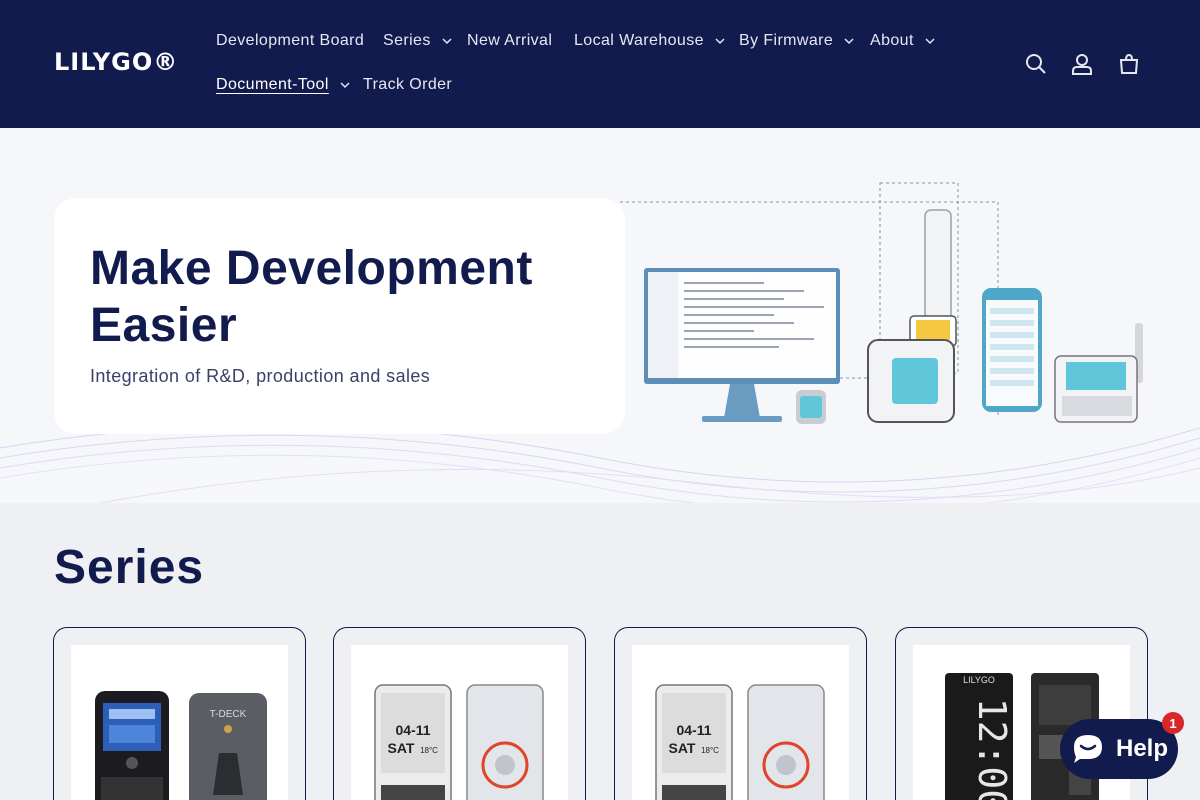 The width and height of the screenshot is (1200, 800). I want to click on product-image: T-DECK, so click(179, 722).